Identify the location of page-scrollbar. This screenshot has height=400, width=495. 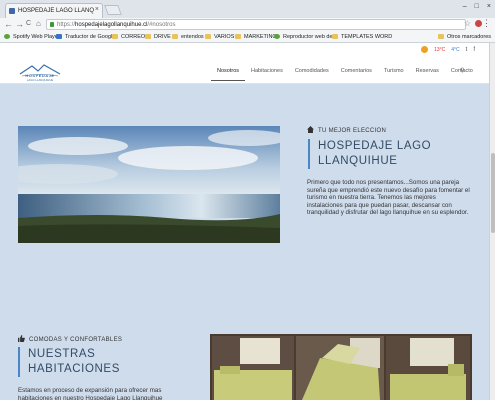
(492, 221).